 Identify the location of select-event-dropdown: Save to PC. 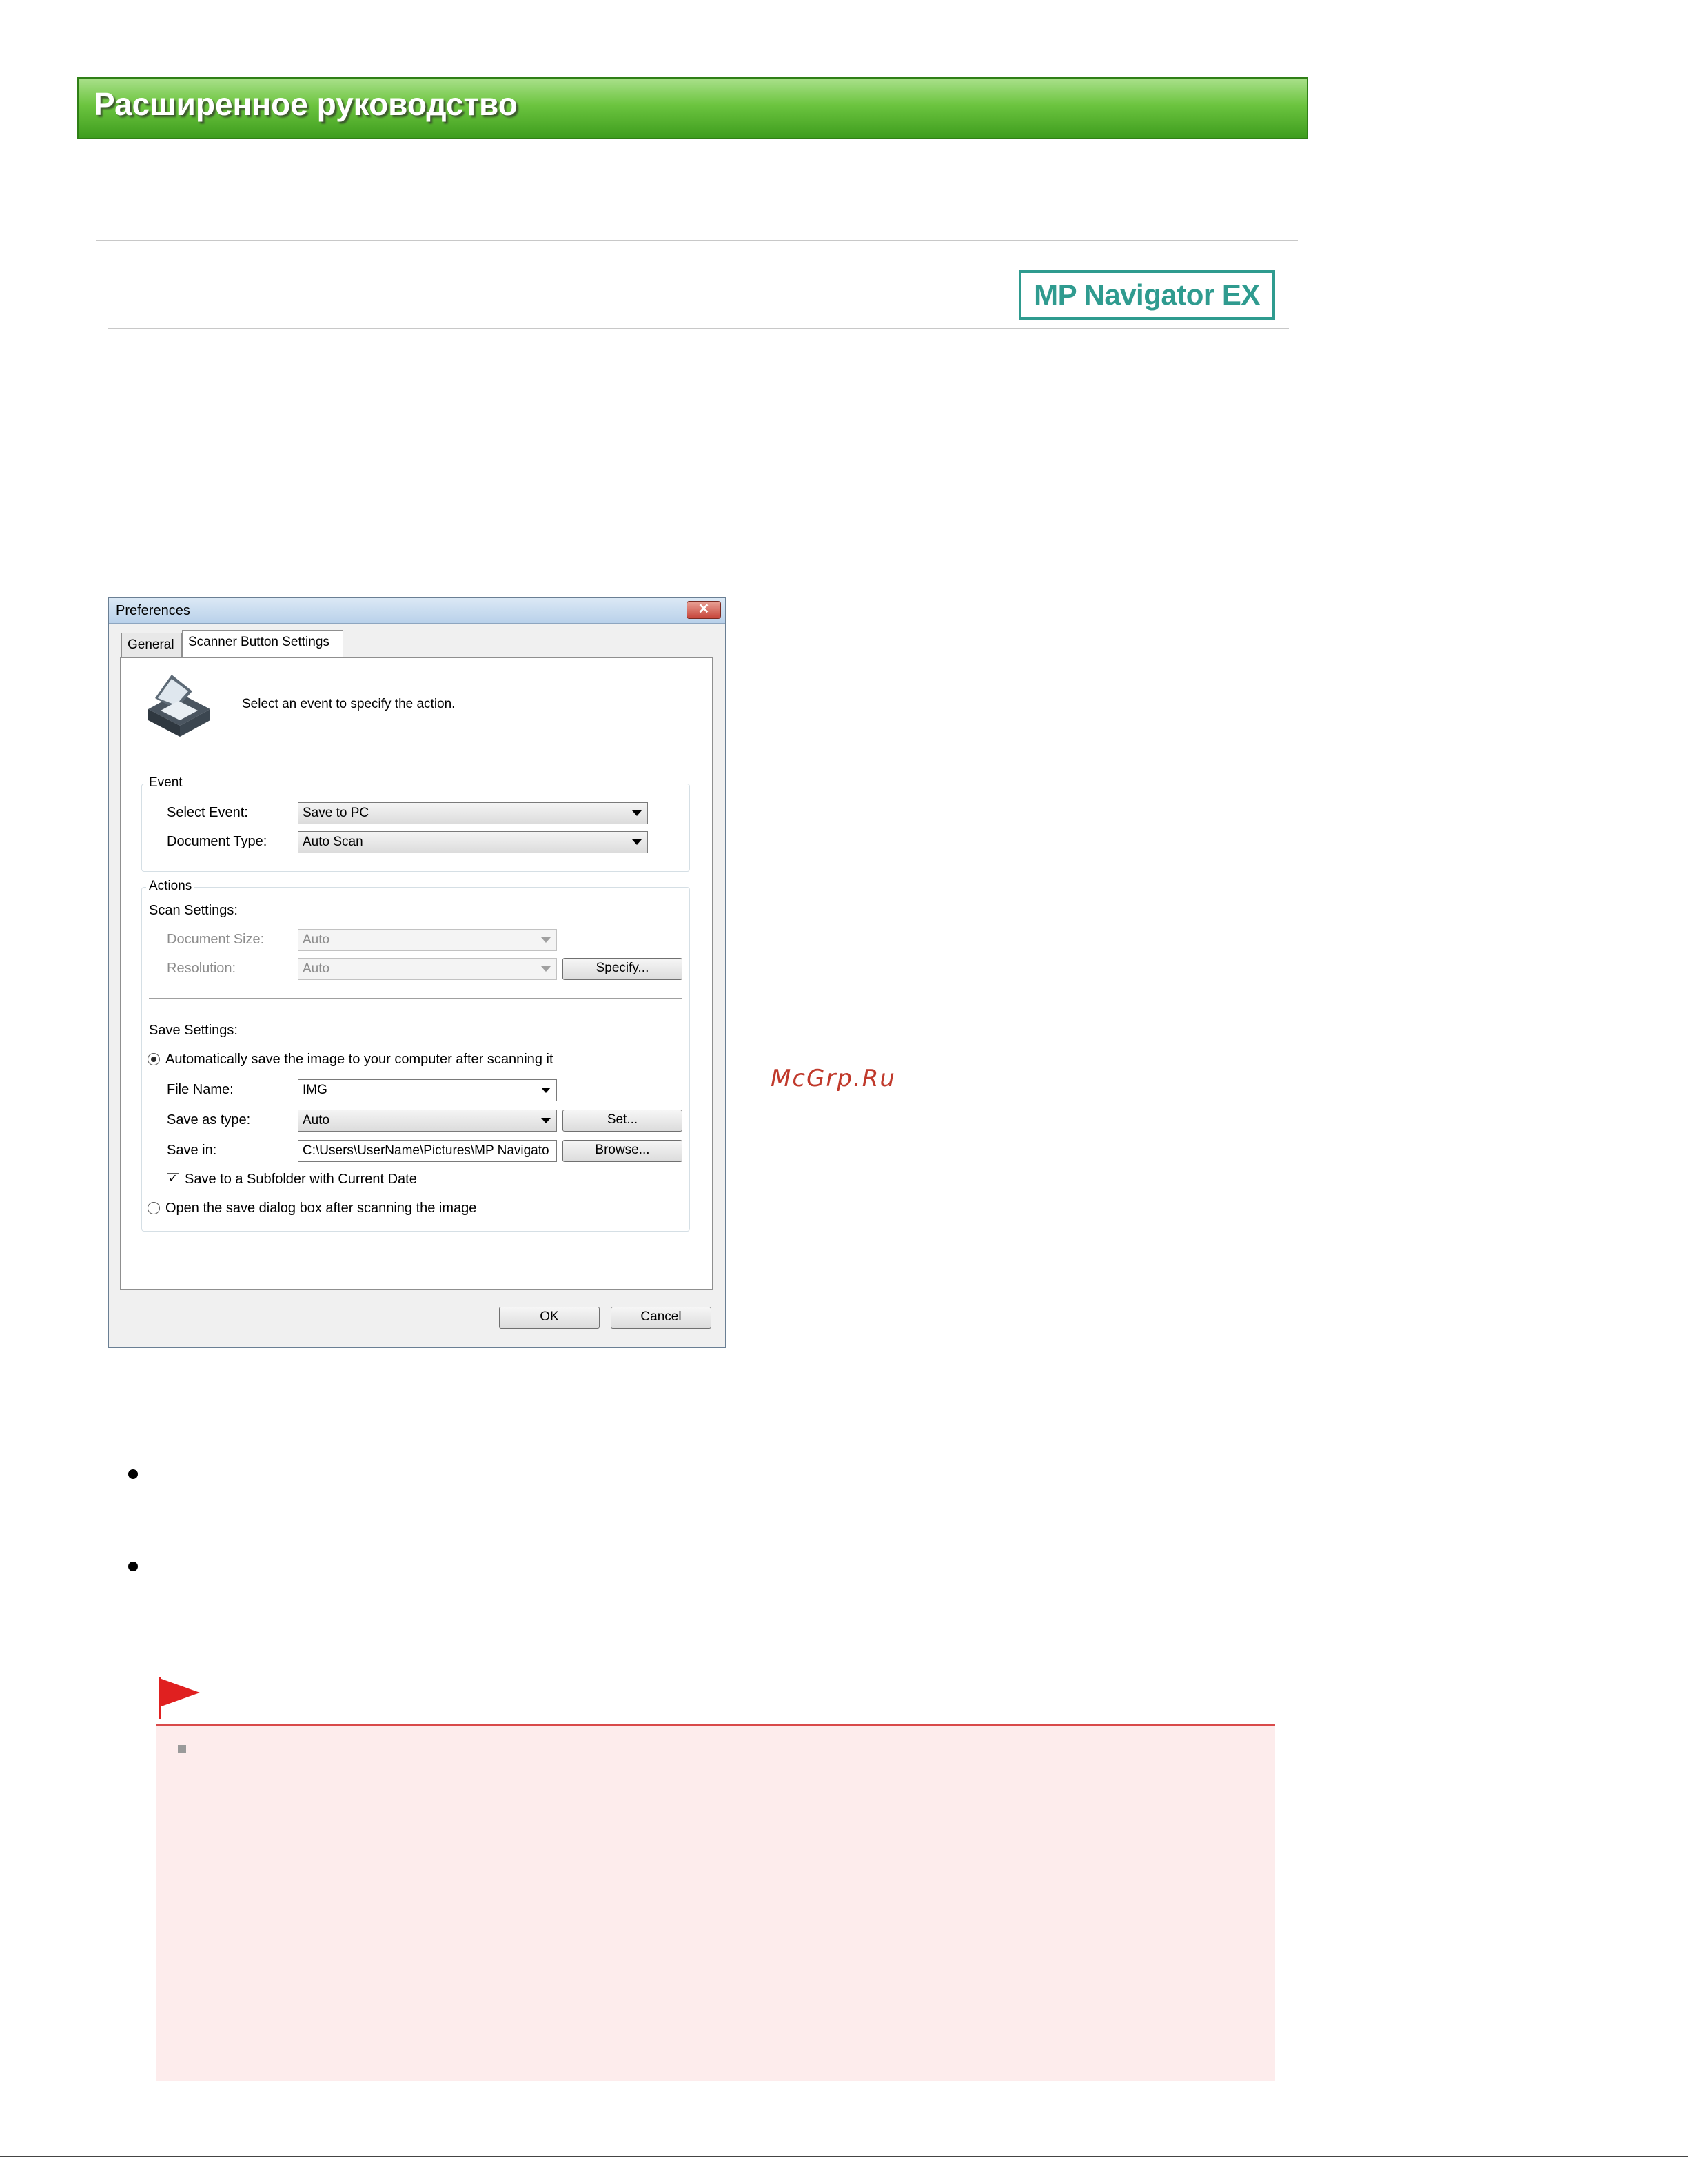
(473, 813).